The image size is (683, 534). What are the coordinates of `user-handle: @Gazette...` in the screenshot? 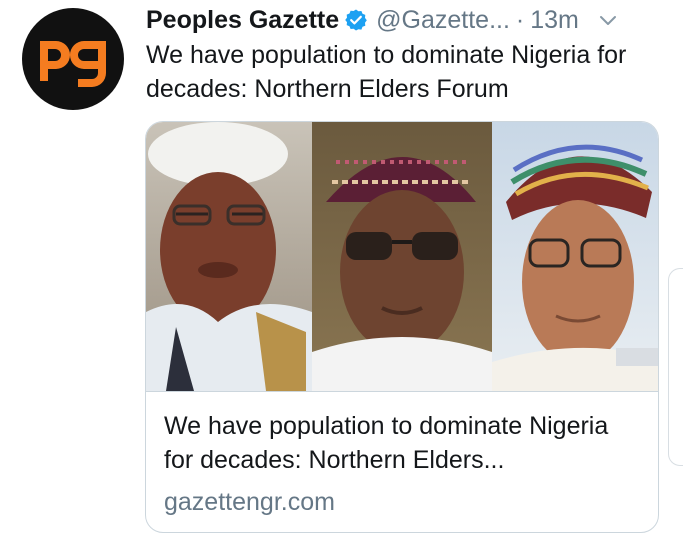 It's located at (443, 20).